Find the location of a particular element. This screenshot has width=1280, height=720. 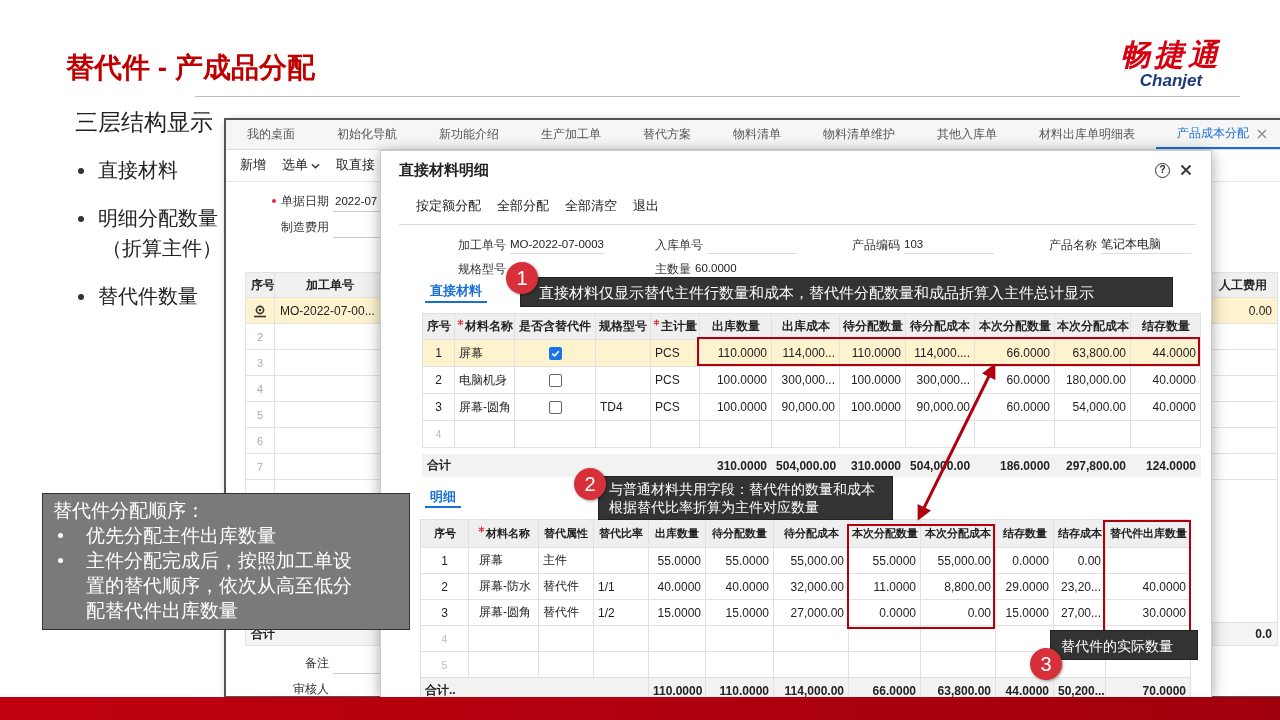

table-cell: 屏幕-防水 is located at coordinates (505, 586).